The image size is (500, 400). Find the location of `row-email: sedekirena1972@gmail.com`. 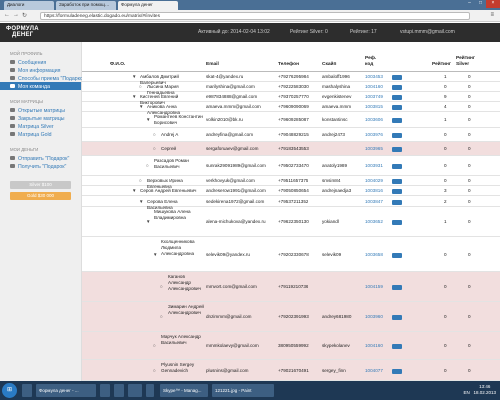

row-email: sedekirena1972@gmail.com is located at coordinates (235, 201).